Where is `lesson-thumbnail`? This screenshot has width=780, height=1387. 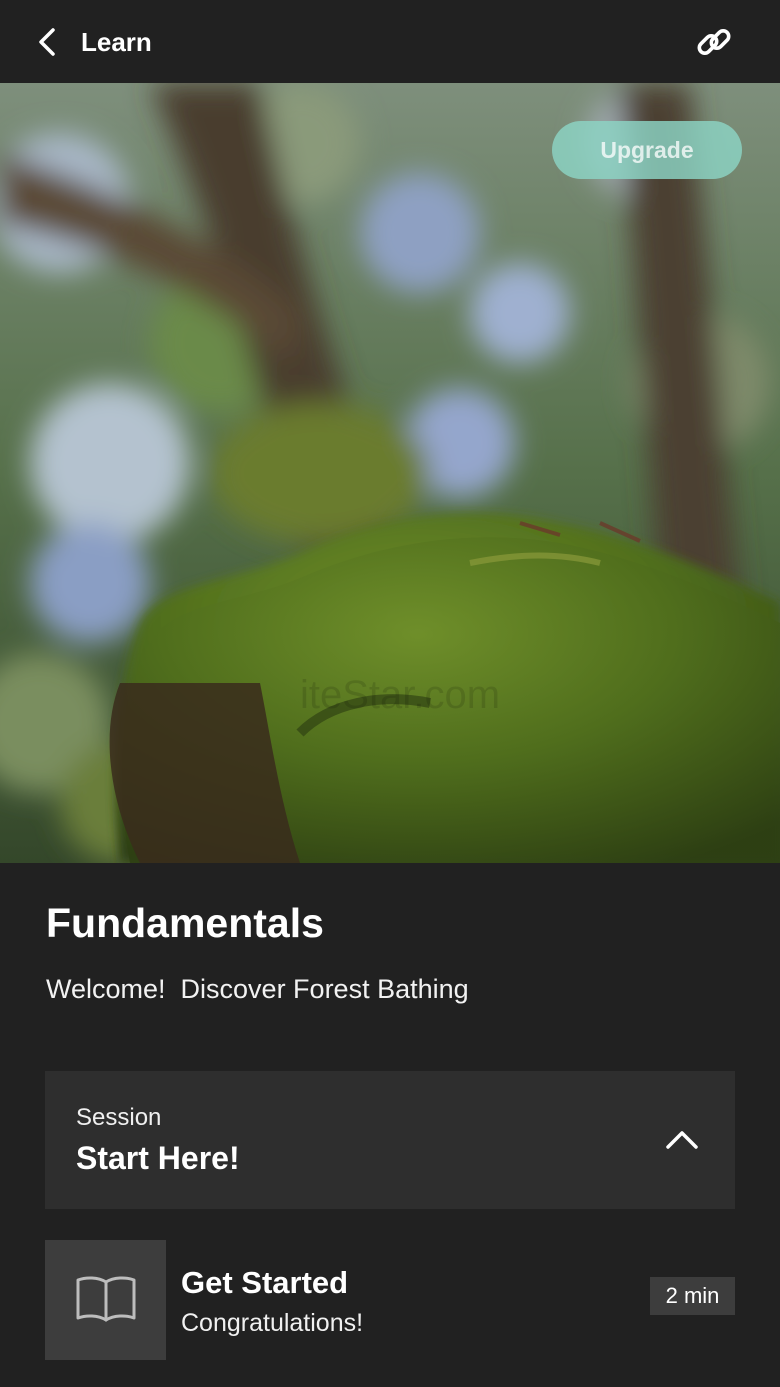
lesson-thumbnail is located at coordinates (105, 1300).